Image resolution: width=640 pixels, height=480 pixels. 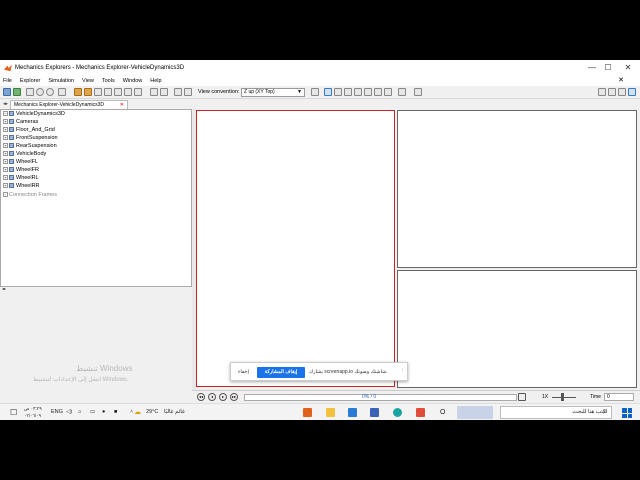 I want to click on menu-file: File, so click(x=7, y=81).